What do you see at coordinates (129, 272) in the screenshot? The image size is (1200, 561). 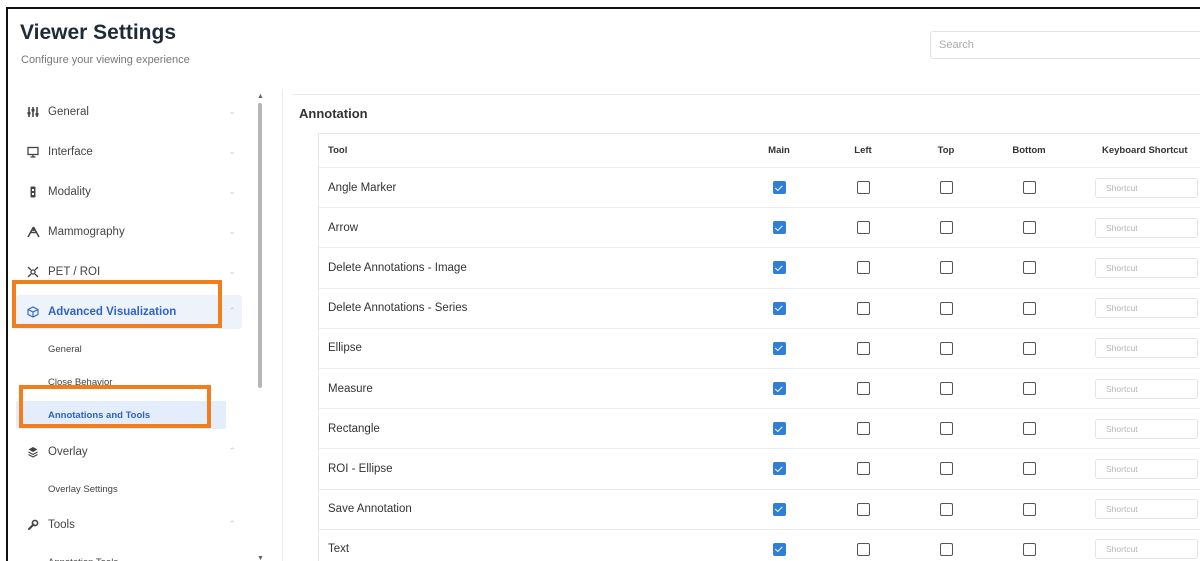 I see `sidebar-item-pet-roi: PET / ROI ⌄` at bounding box center [129, 272].